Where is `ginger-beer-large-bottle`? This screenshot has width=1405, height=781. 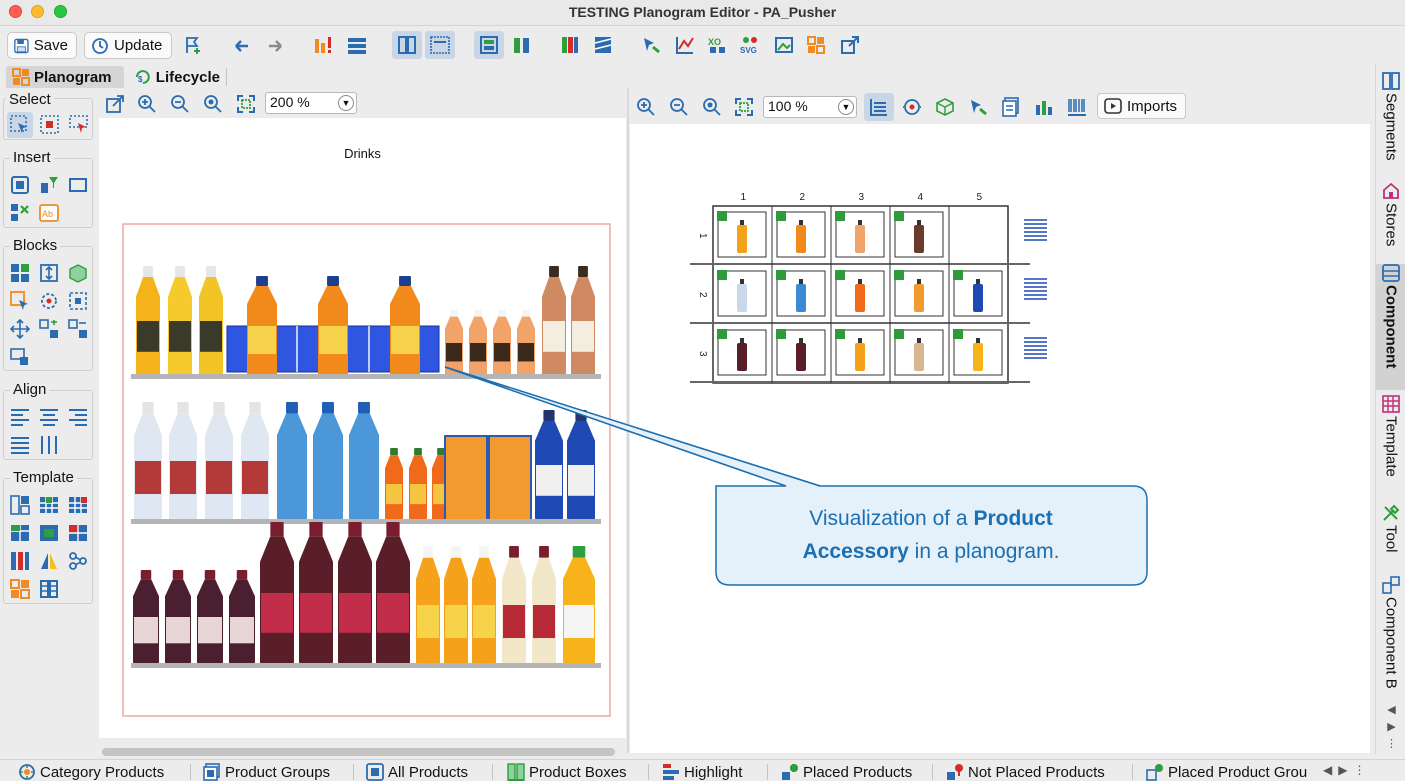 ginger-beer-large-bottle is located at coordinates (355, 593).